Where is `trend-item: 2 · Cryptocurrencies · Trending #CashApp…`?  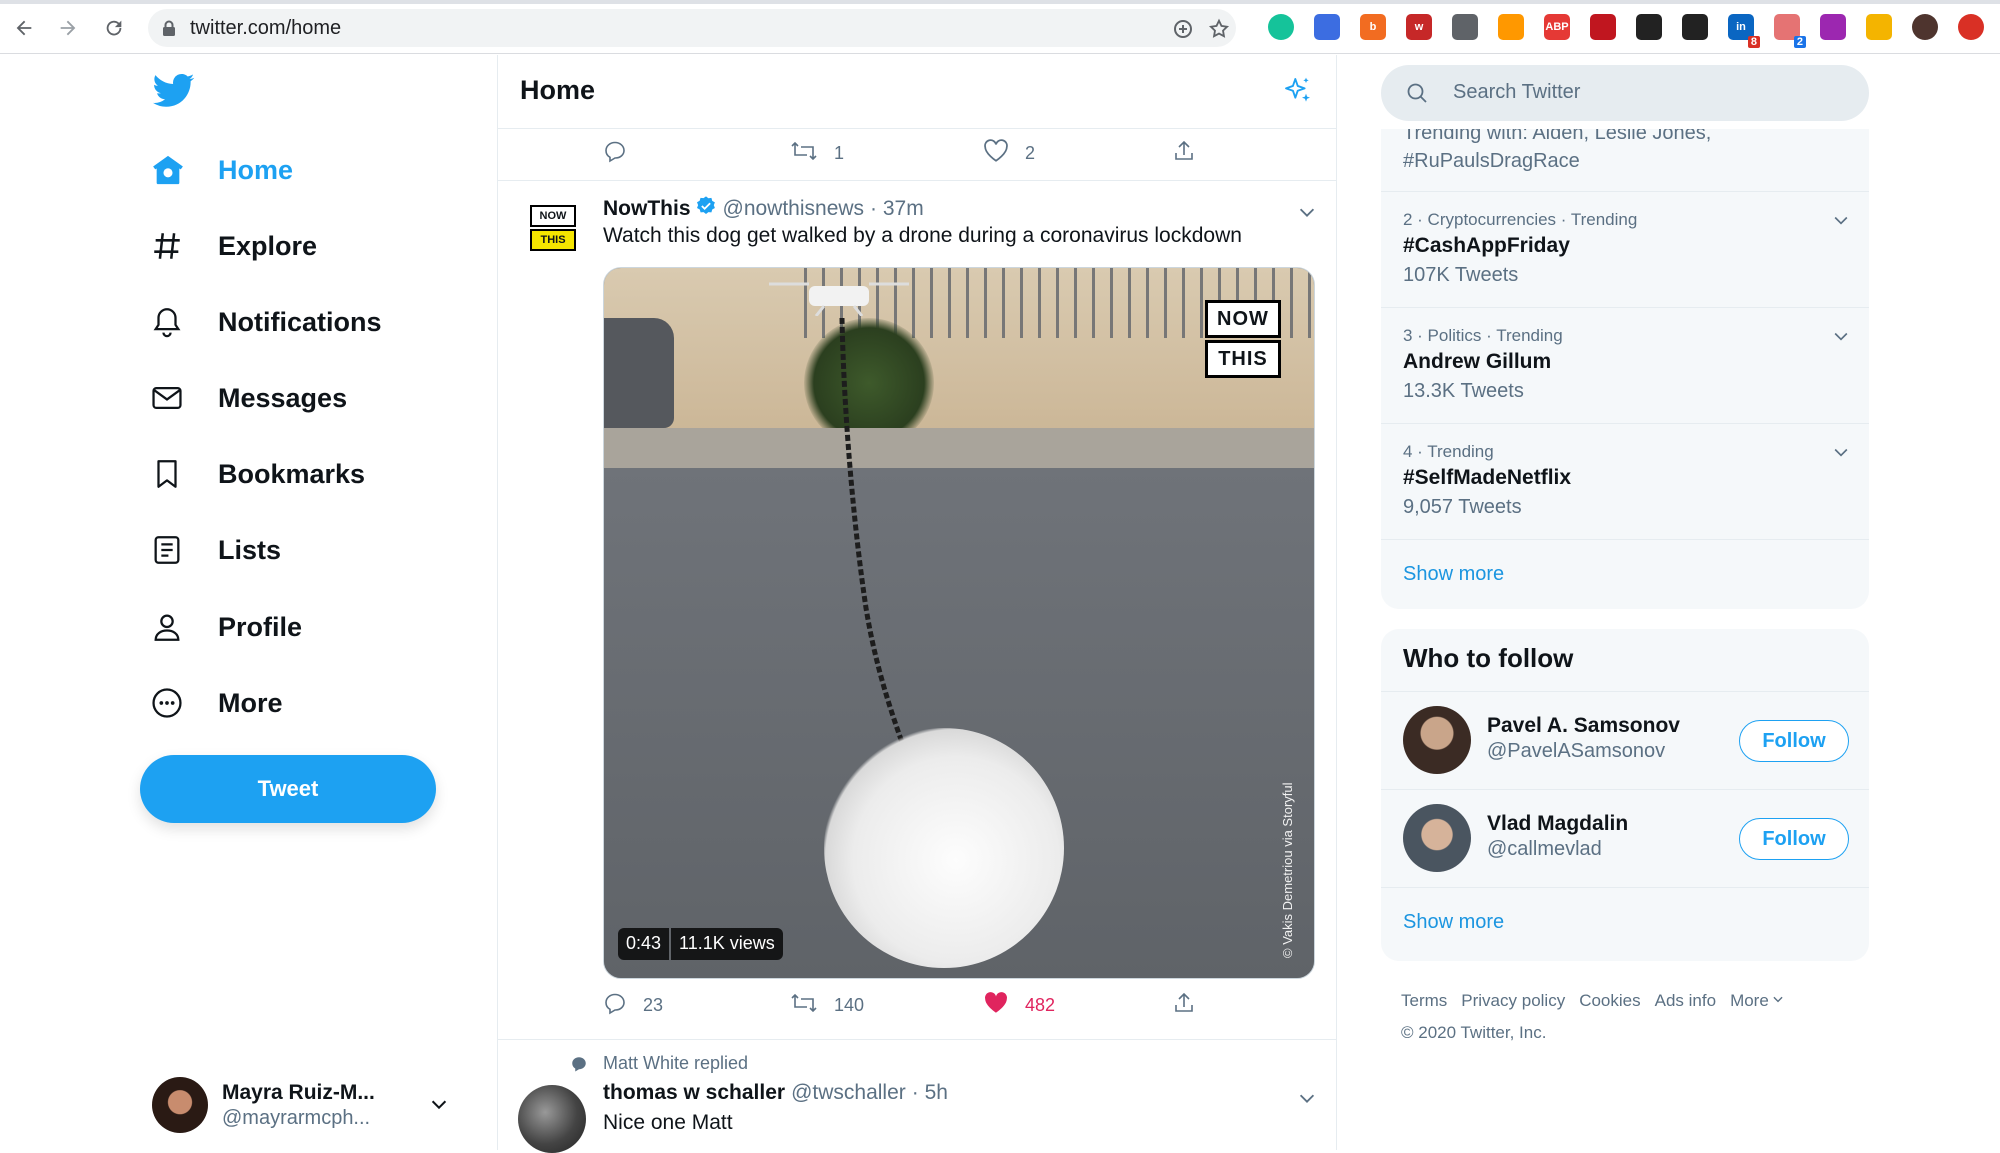 trend-item: 2 · Cryptocurrencies · Trending #CashApp… is located at coordinates (1625, 249).